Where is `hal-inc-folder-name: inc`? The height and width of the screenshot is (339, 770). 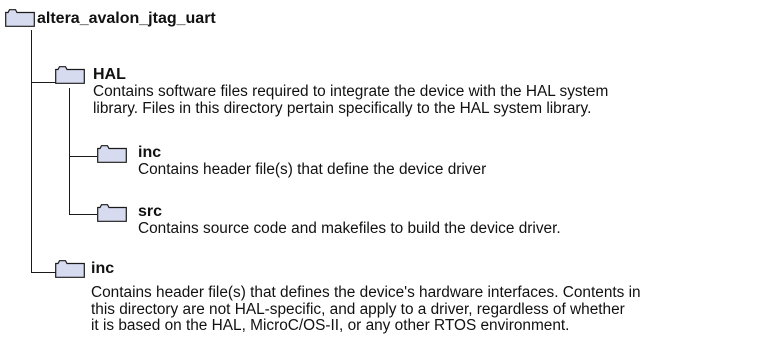
hal-inc-folder-name: inc is located at coordinates (150, 152).